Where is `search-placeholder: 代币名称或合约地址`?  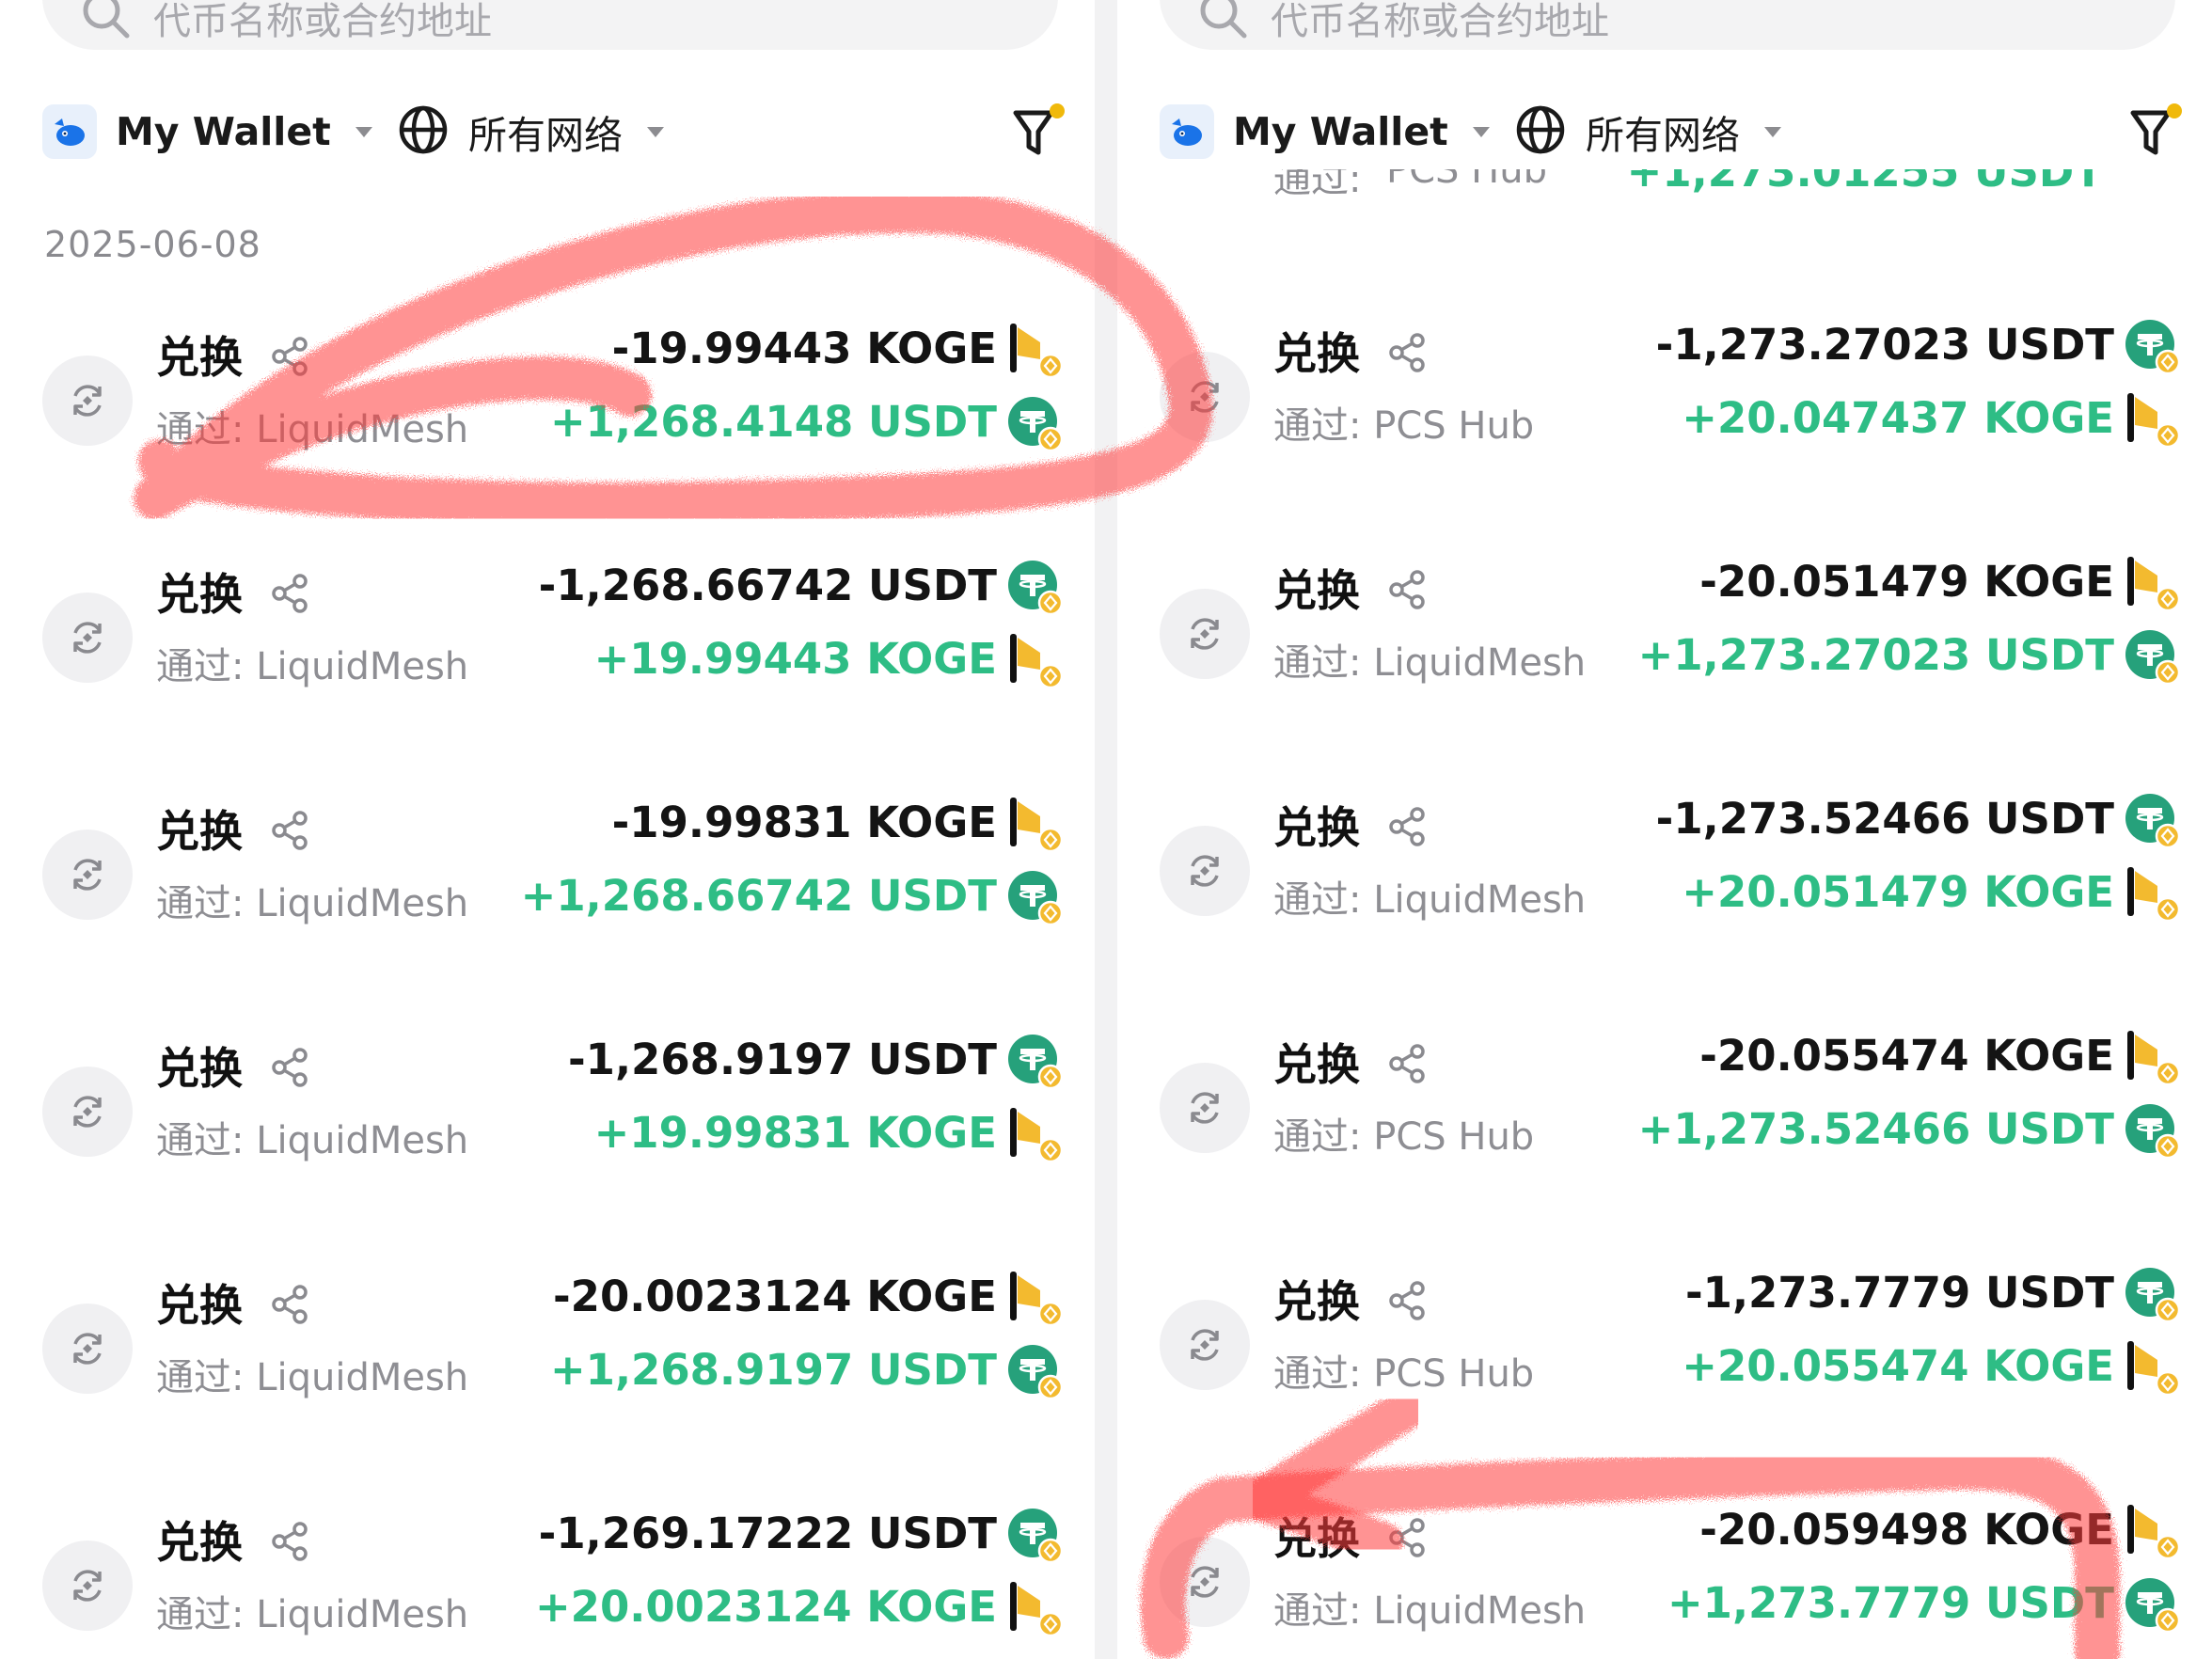
search-placeholder: 代币名称或合约地址 is located at coordinates (1440, 21).